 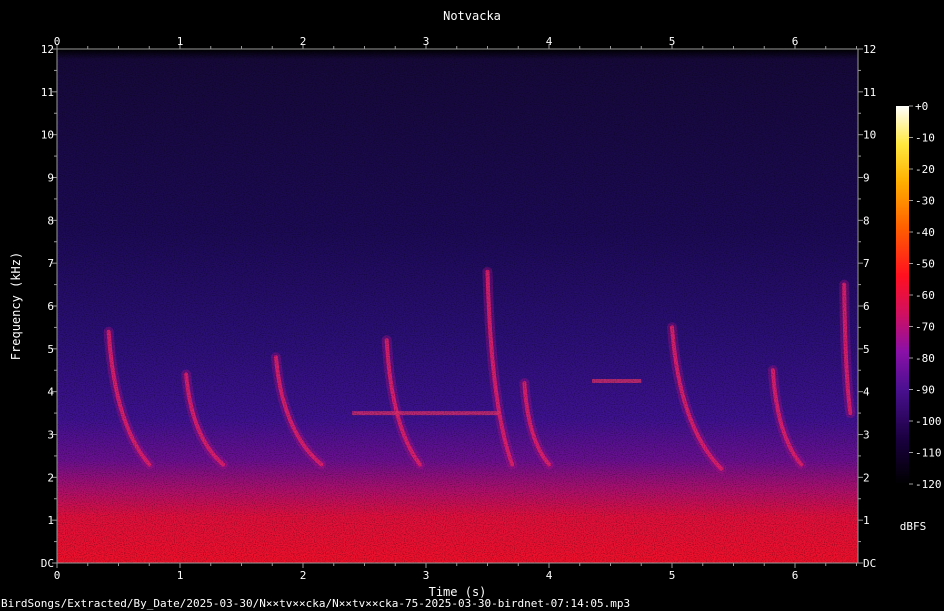 I want to click on colorbar-tick-label: -90, so click(x=925, y=390).